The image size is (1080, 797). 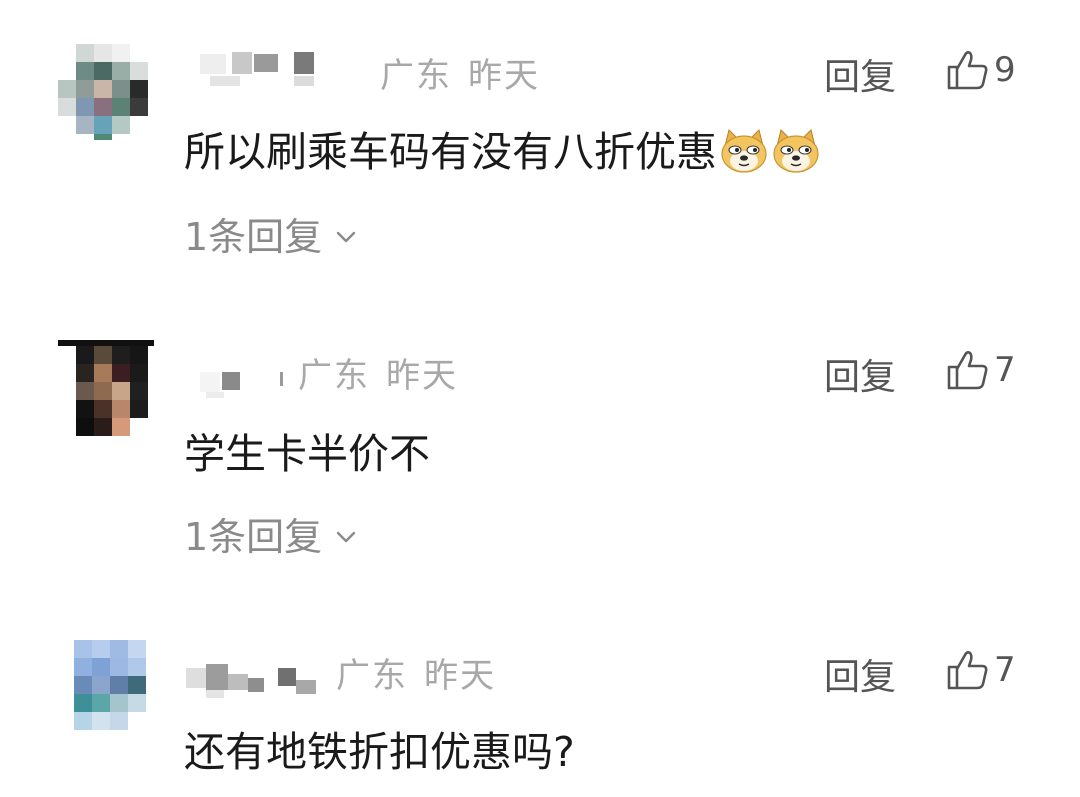 I want to click on comment-text: 学生卡半价不, so click(x=307, y=450).